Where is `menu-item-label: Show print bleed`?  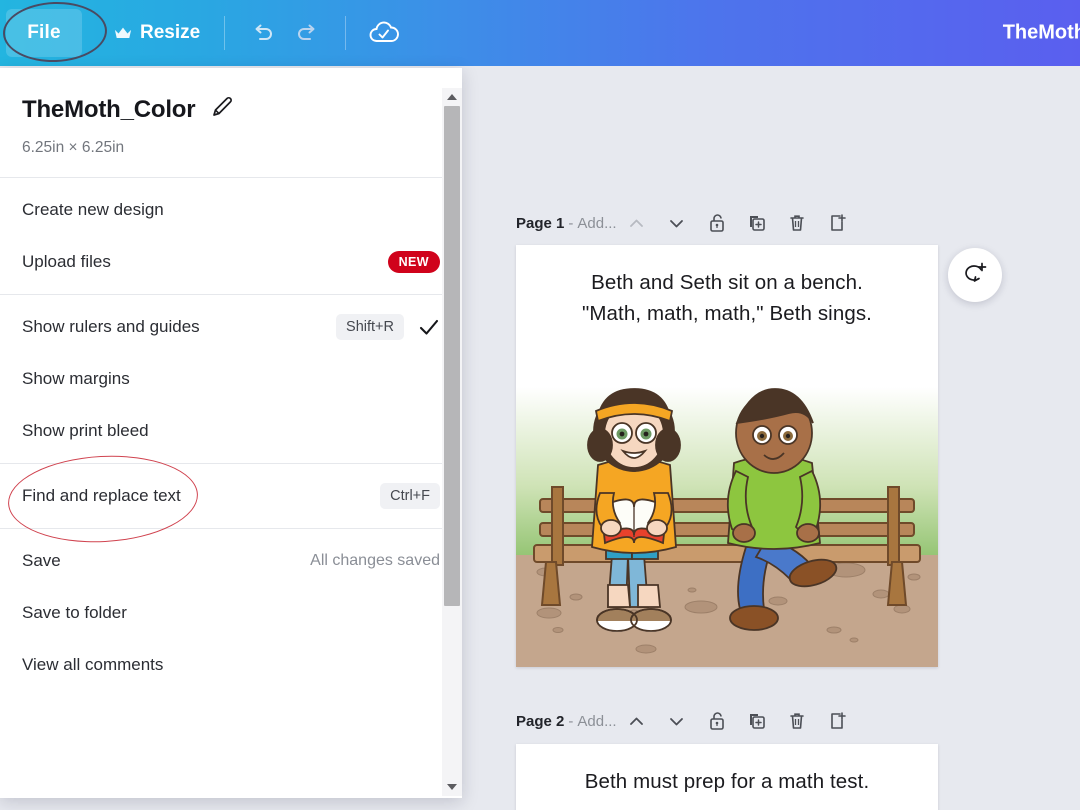 menu-item-label: Show print bleed is located at coordinates (85, 430).